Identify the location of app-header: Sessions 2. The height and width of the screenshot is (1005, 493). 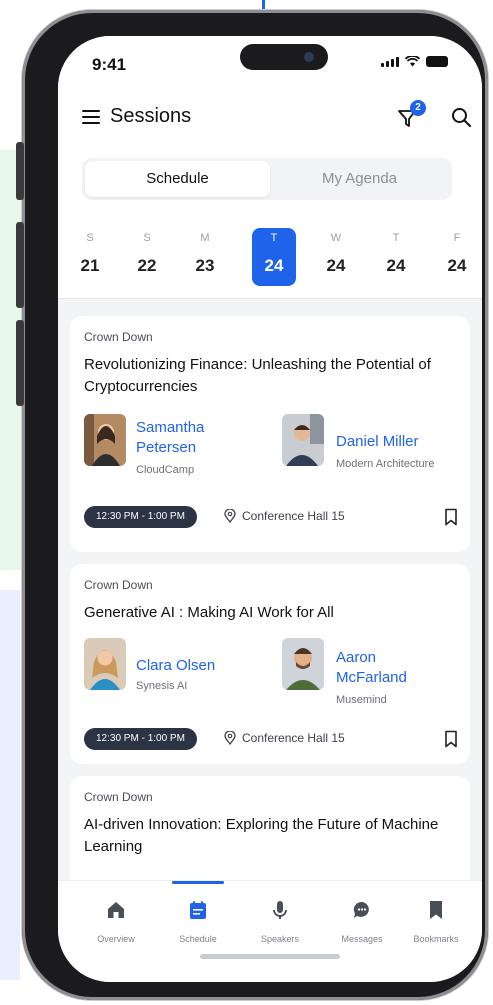
(270, 121).